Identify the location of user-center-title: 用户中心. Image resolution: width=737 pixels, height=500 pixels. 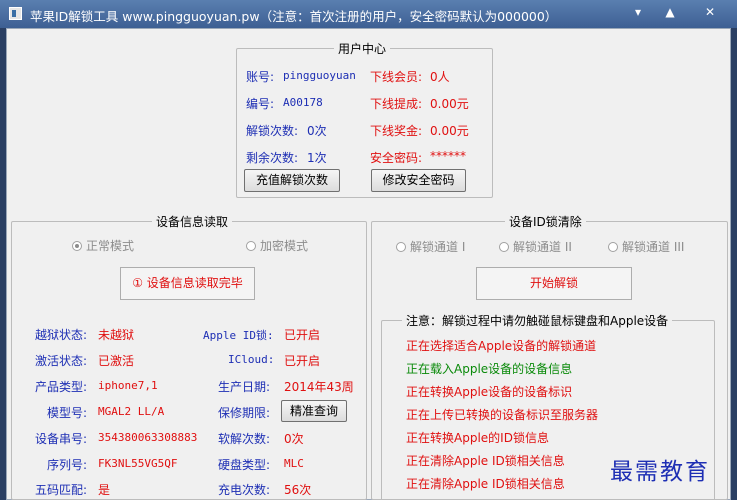
(362, 48).